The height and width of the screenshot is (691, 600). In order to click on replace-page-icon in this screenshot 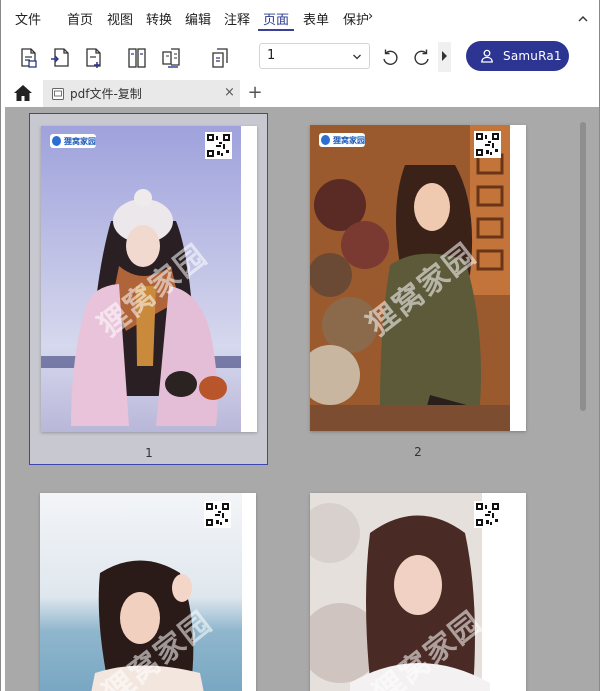, I will do `click(171, 58)`.